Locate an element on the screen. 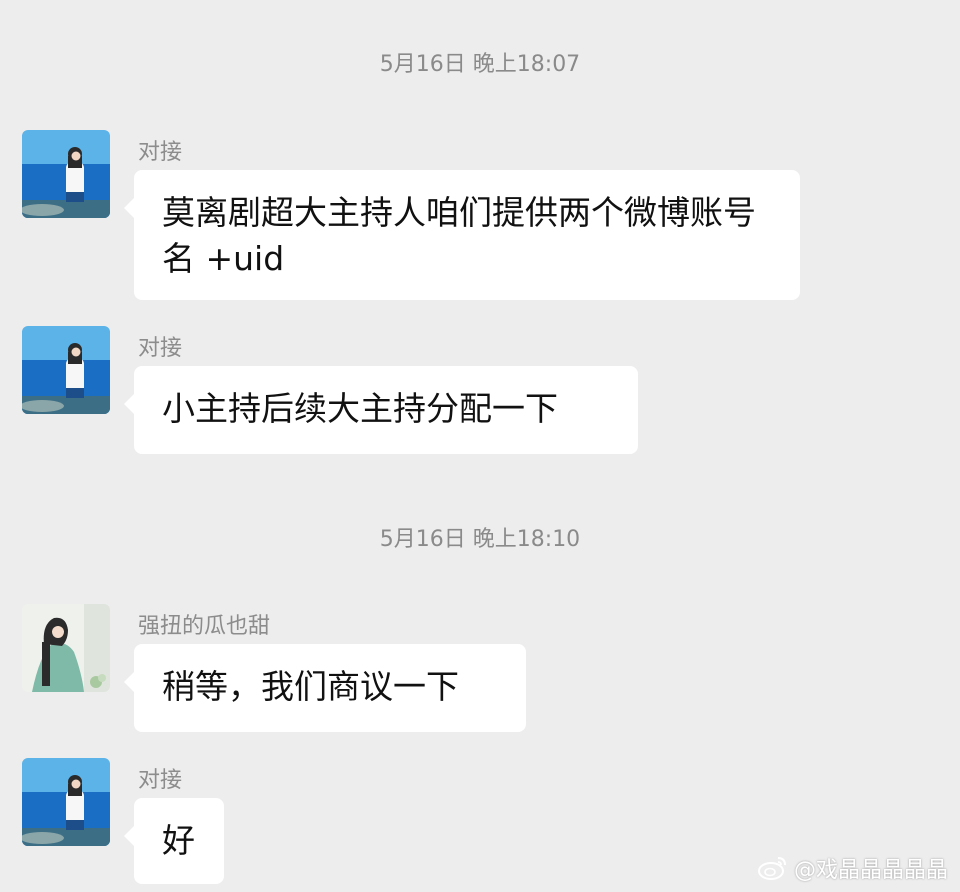 Image resolution: width=960 pixels, height=892 pixels. message-bubble: 莫离剧超大主持人咱们提供两个微博账号名 +uid is located at coordinates (462, 235).